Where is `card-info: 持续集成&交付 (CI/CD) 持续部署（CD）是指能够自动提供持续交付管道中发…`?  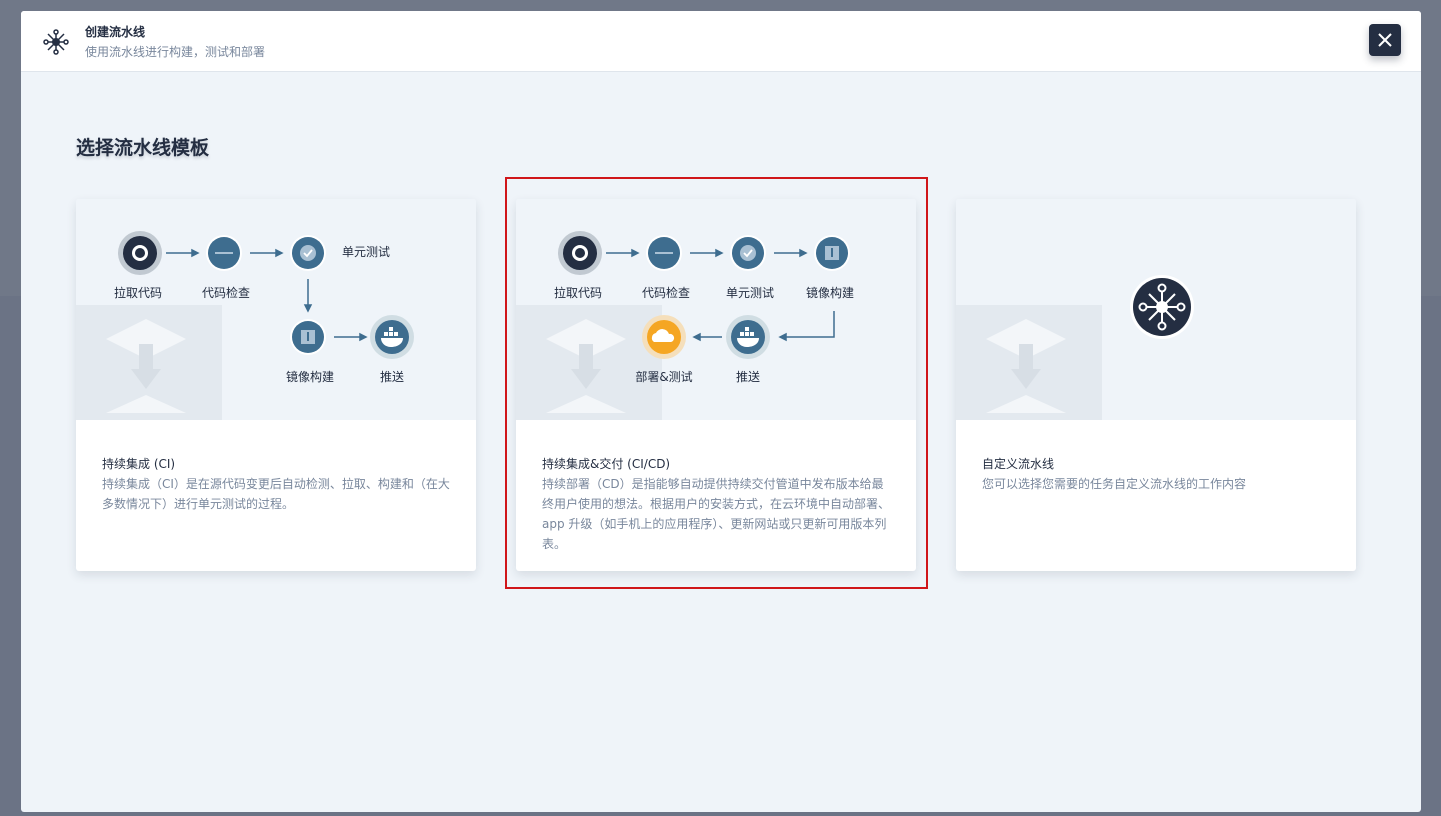 card-info: 持续集成&交付 (CI/CD) 持续部署（CD）是指能够自动提供持续交付管道中发… is located at coordinates (717, 504).